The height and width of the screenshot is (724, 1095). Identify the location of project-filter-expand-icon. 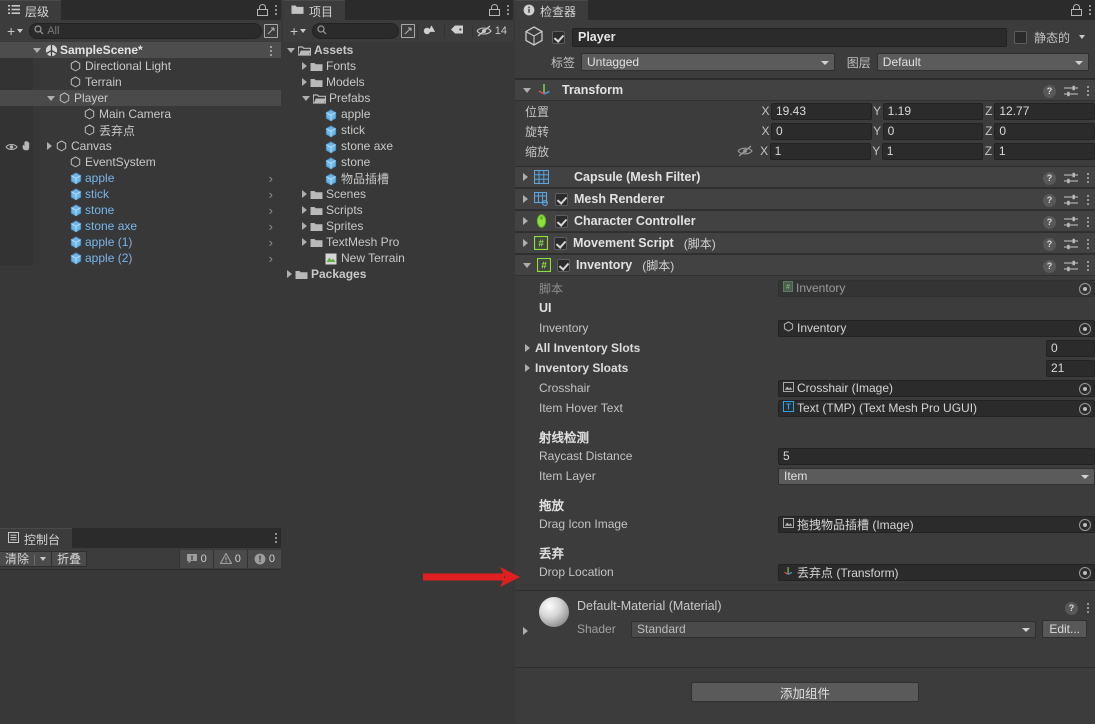
(407, 31).